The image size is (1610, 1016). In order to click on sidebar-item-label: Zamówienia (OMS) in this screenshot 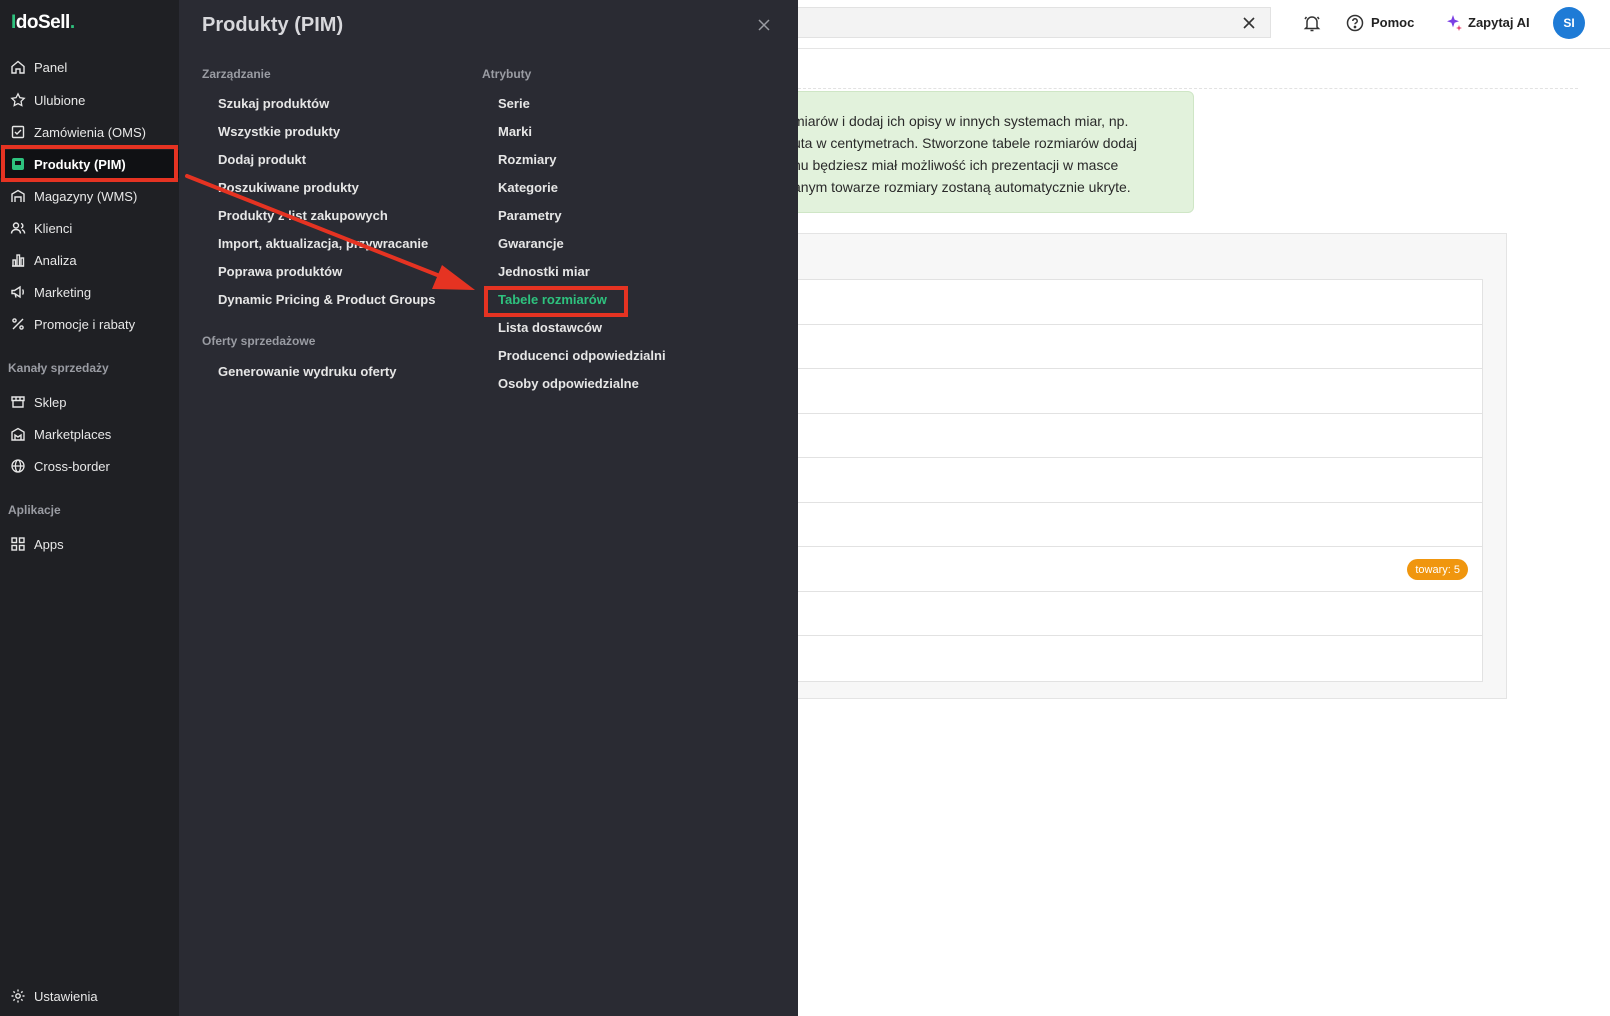, I will do `click(90, 132)`.